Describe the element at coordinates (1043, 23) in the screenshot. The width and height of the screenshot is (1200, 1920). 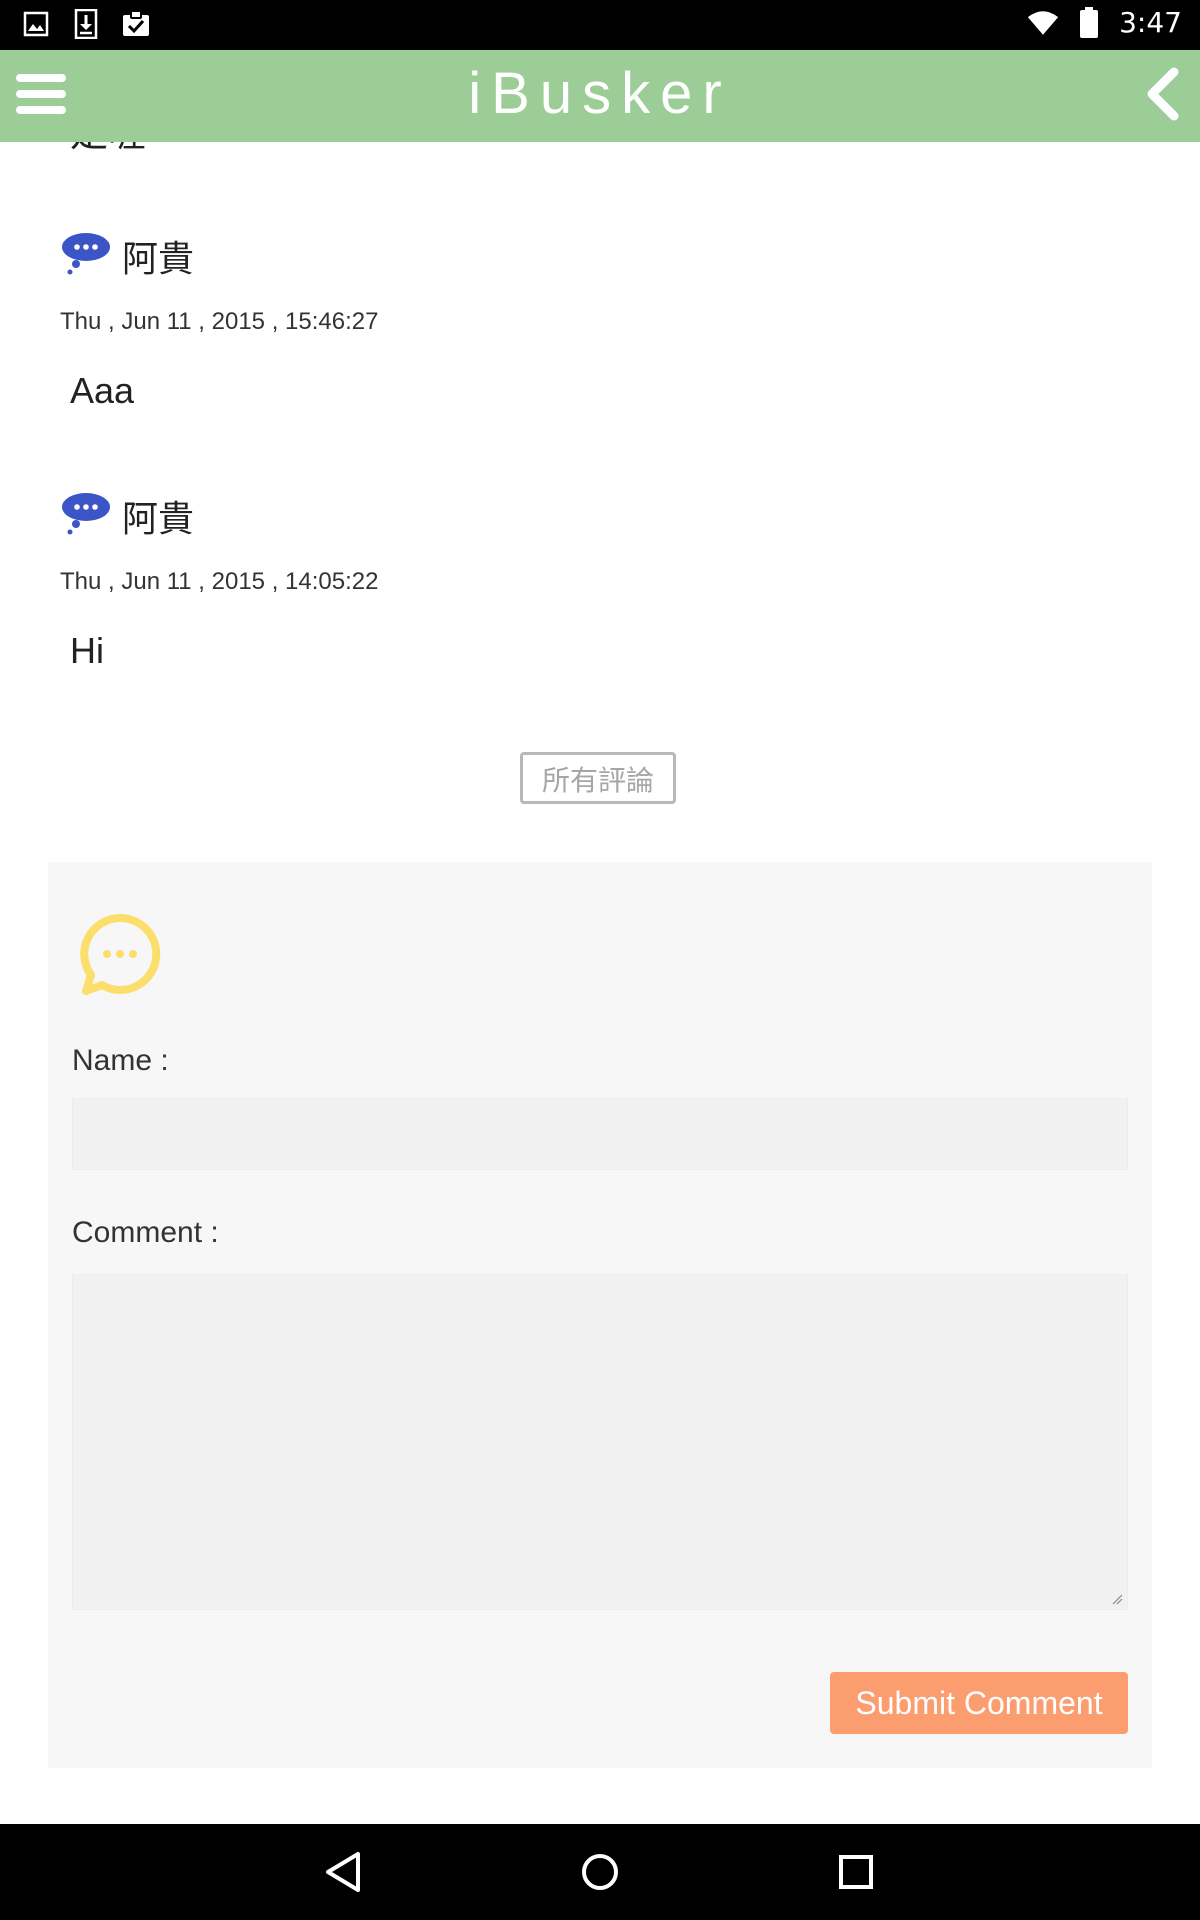
I see `wifi-icon` at that location.